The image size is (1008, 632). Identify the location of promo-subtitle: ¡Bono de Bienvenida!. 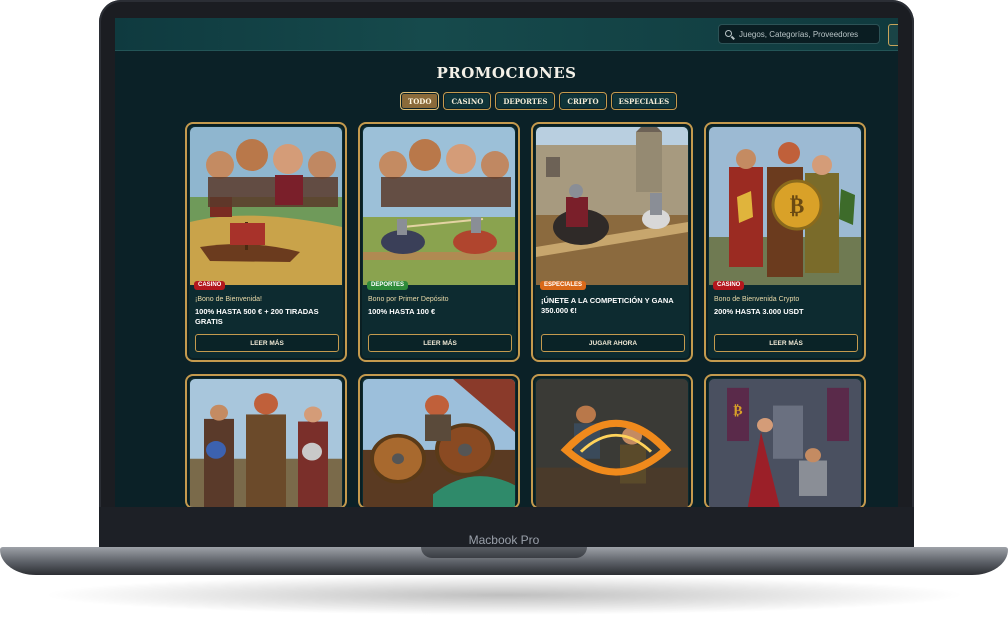
(228, 299).